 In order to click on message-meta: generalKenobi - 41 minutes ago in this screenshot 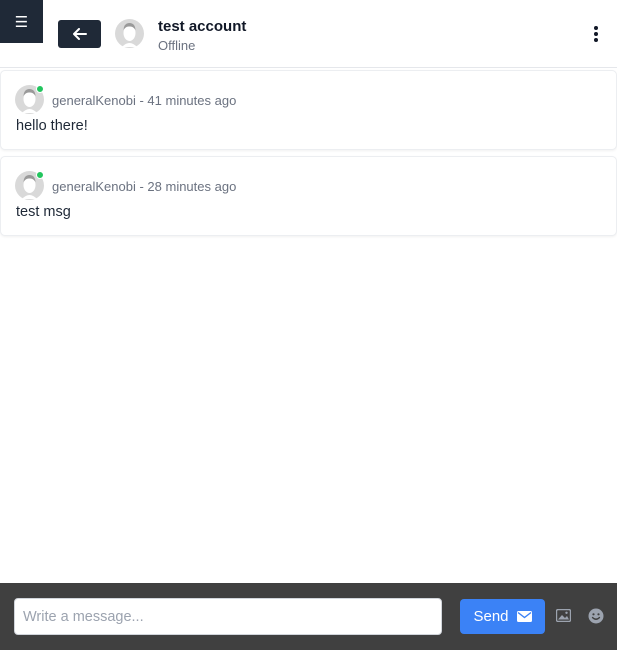, I will do `click(144, 100)`.